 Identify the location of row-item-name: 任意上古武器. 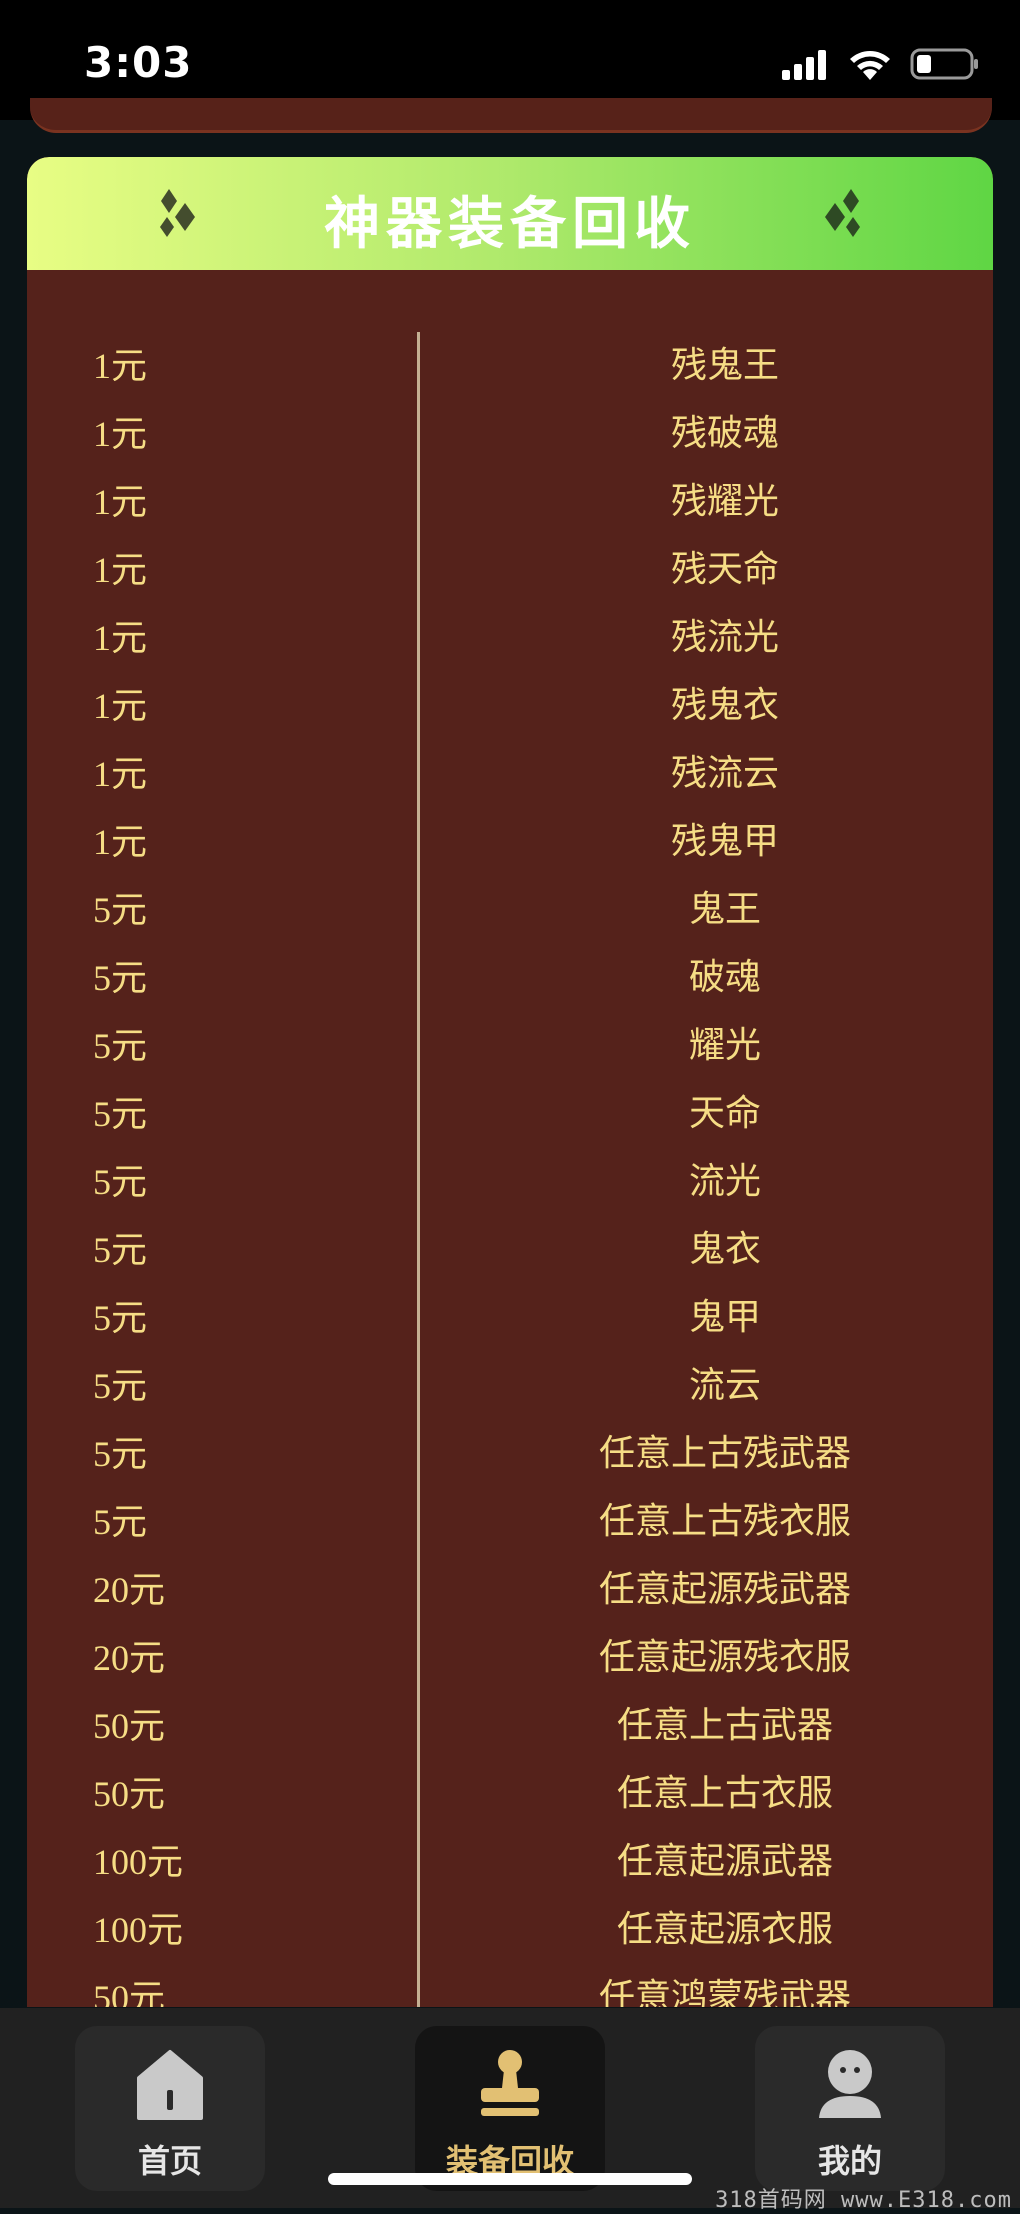
(724, 1725).